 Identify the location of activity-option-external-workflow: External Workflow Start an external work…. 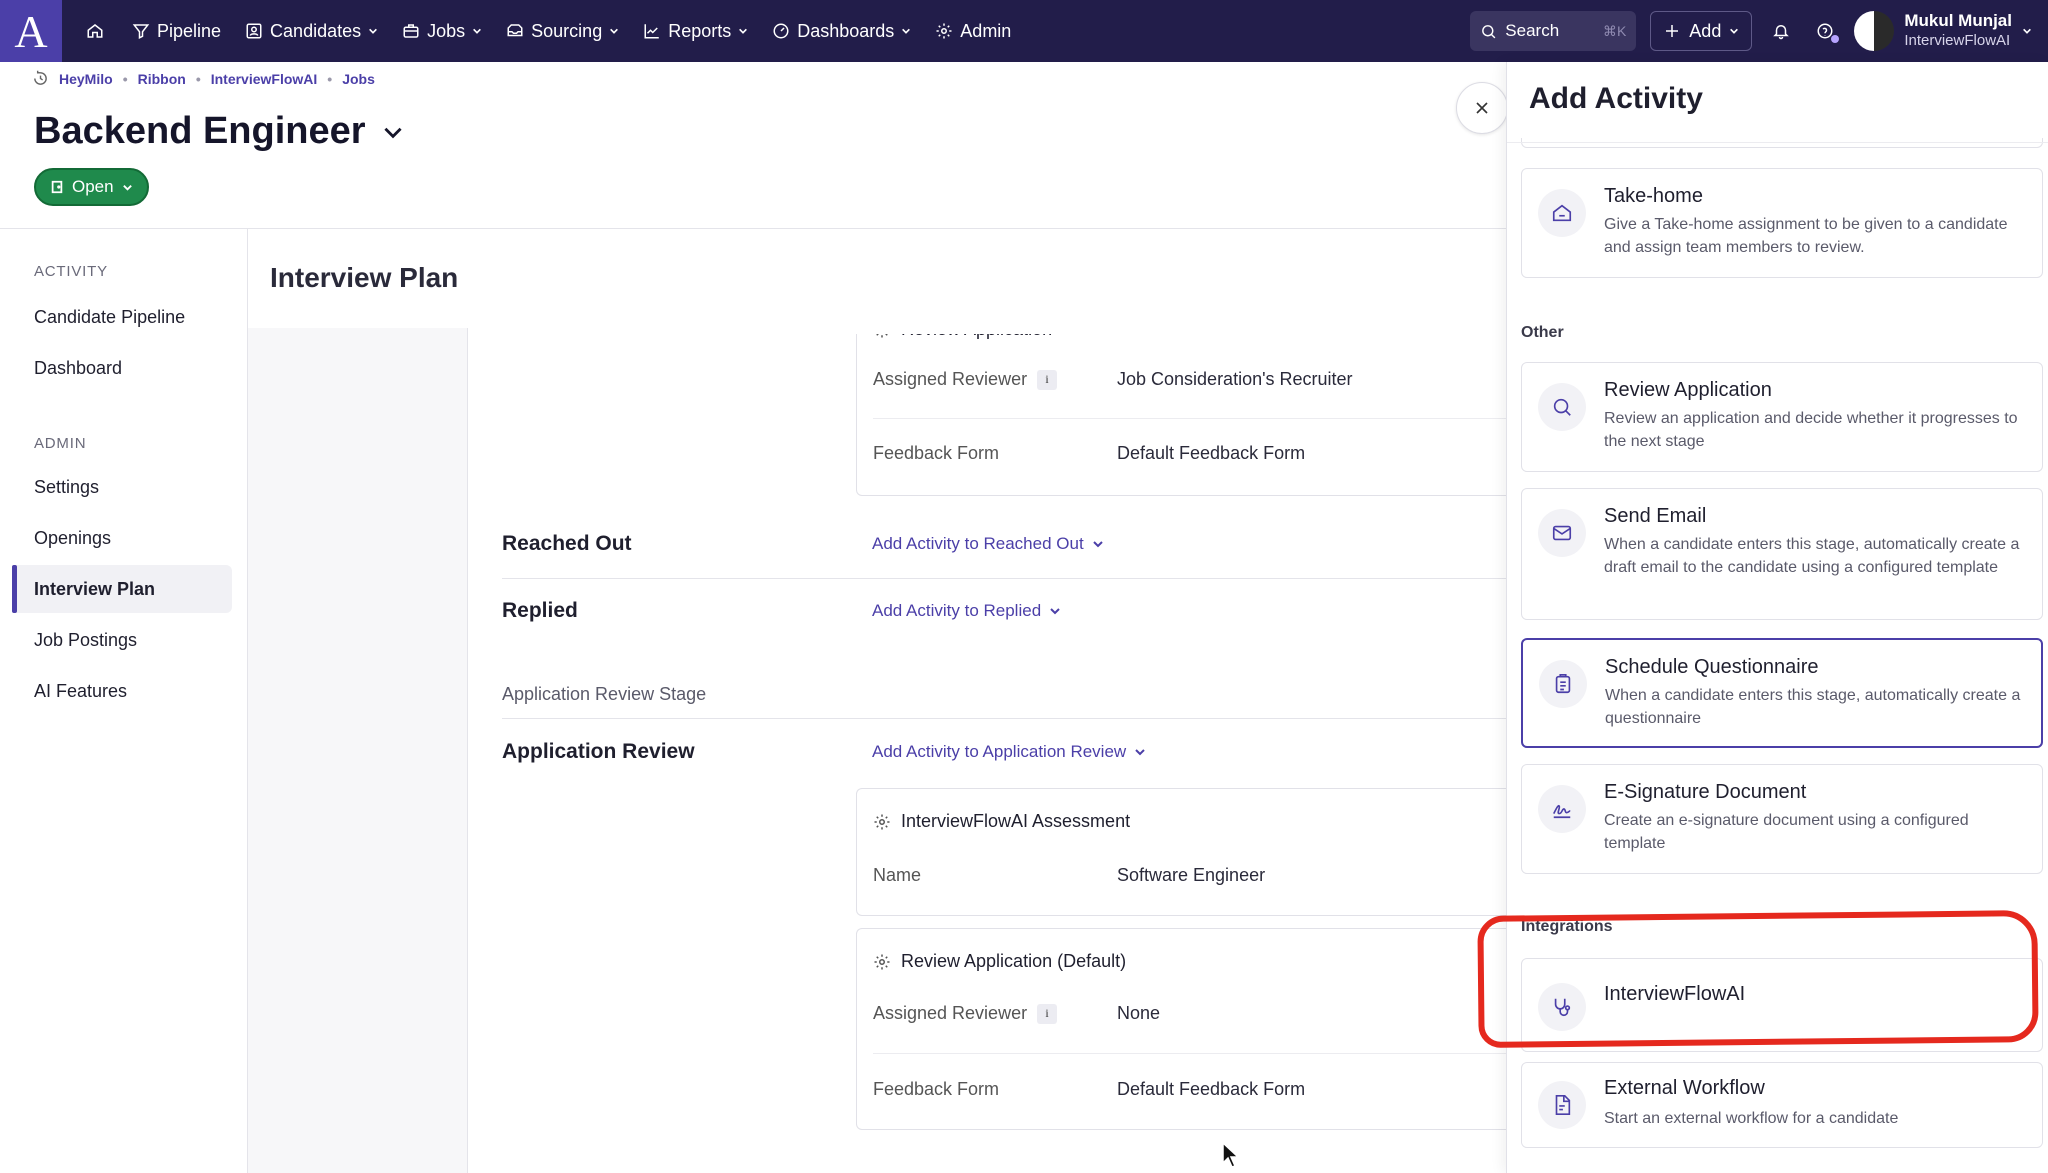
(1782, 1105).